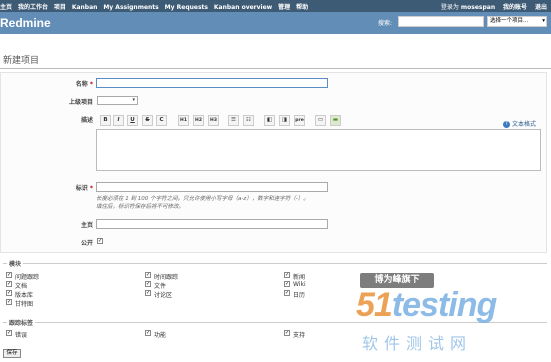 The height and width of the screenshot is (362, 551). What do you see at coordinates (132, 120) in the screenshot?
I see `underline-button: U` at bounding box center [132, 120].